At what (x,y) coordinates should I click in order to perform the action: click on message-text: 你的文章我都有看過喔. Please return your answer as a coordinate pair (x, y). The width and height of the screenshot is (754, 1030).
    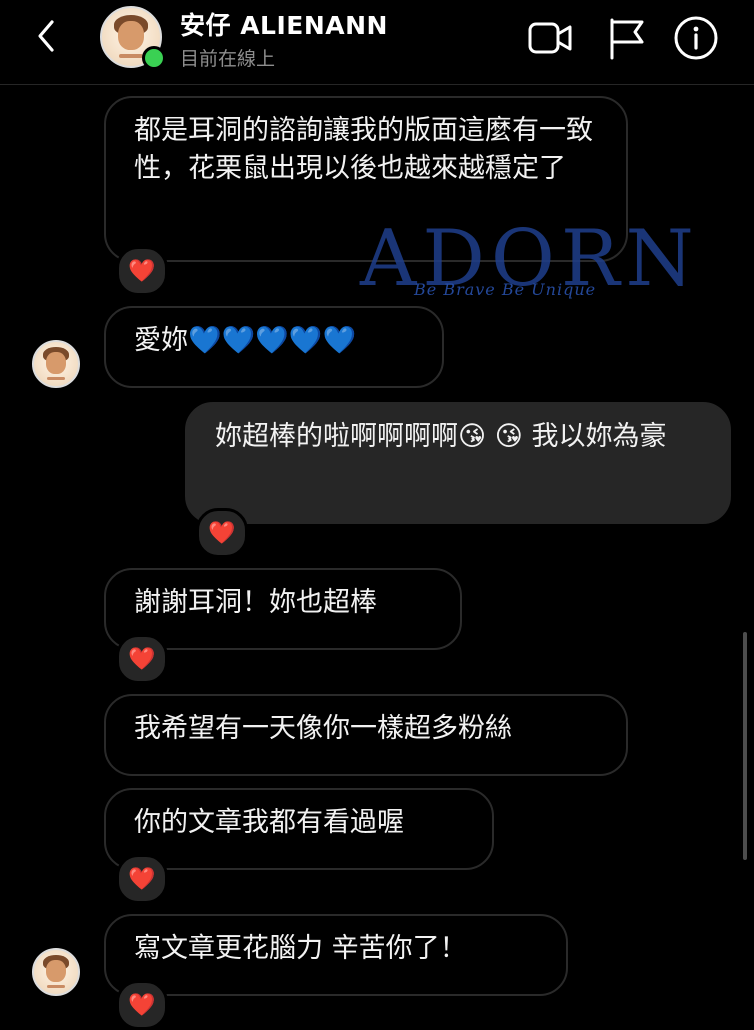
    Looking at the image, I should click on (269, 822).